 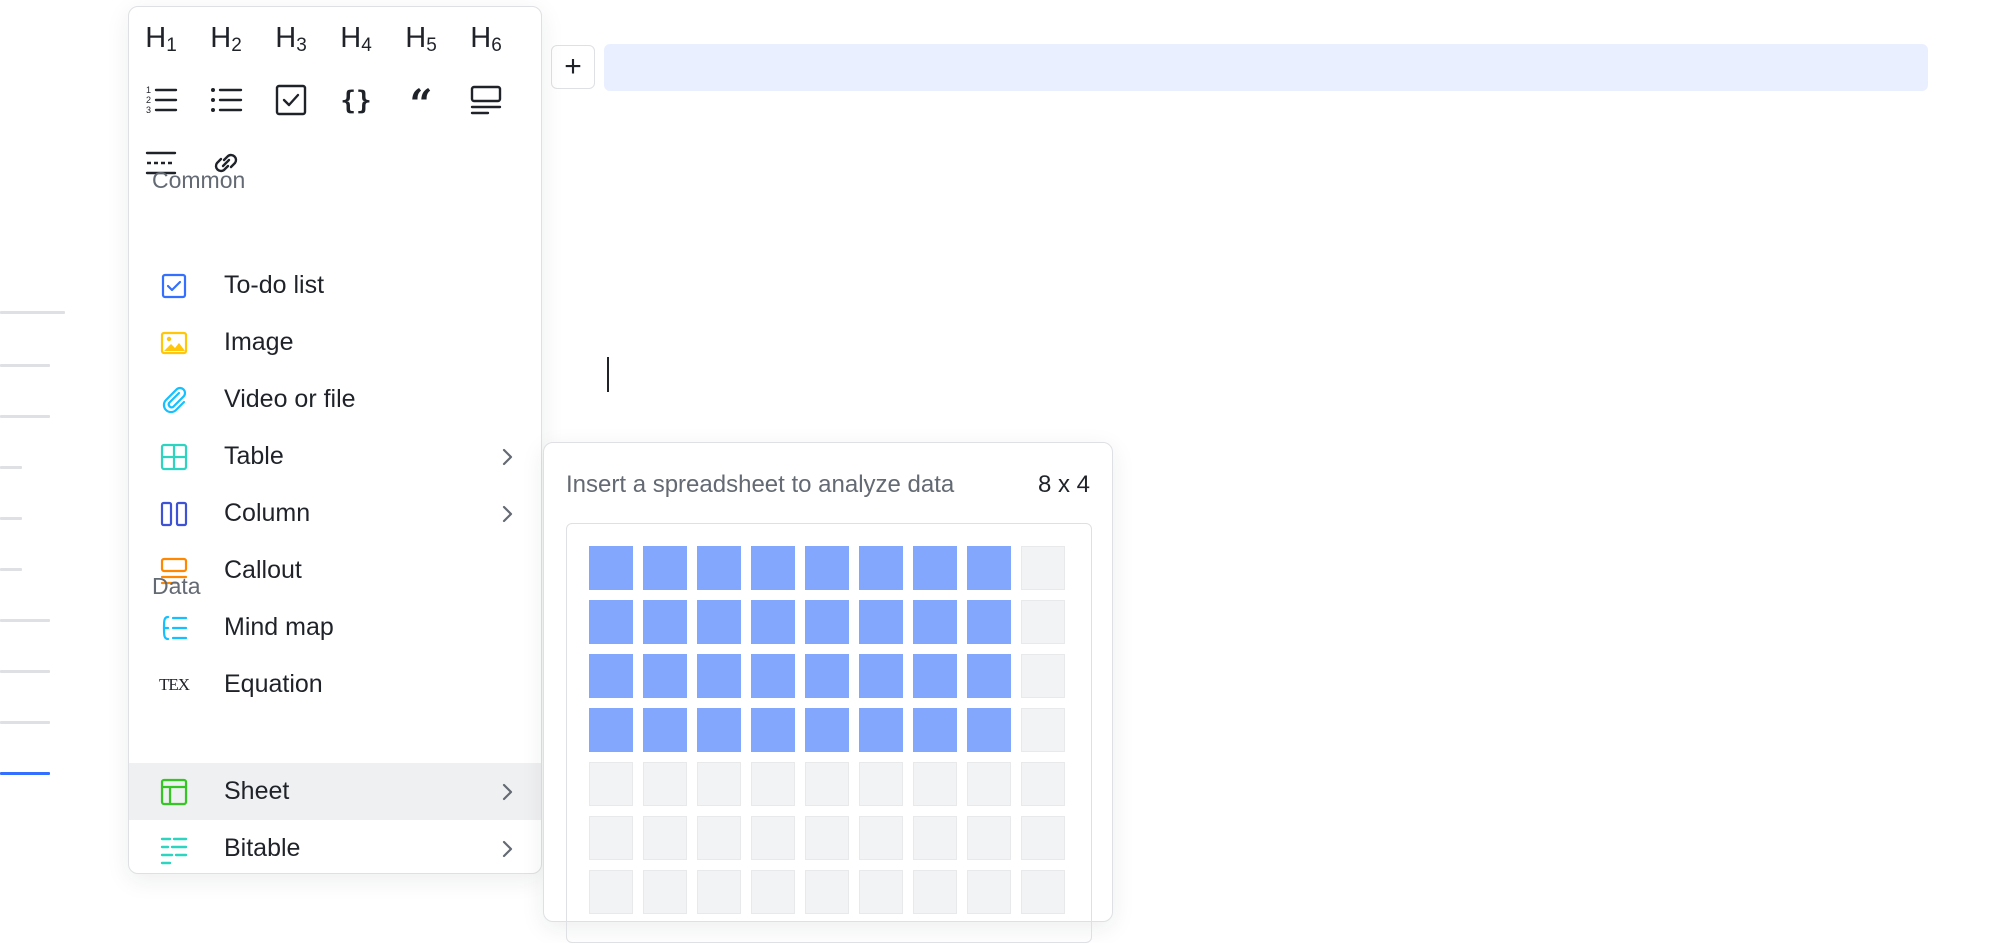 What do you see at coordinates (335, 513) in the screenshot?
I see `menu-item-column: Column` at bounding box center [335, 513].